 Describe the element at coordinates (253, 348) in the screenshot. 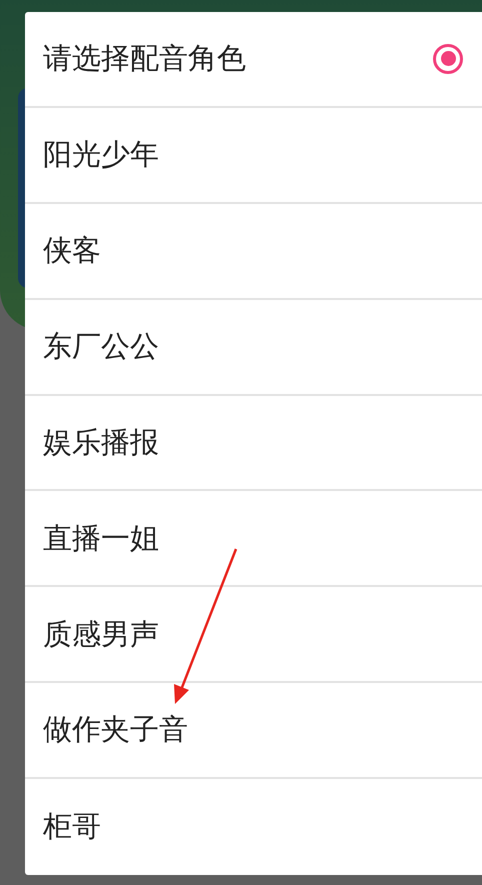

I see `voice-option: 东厂公公` at that location.